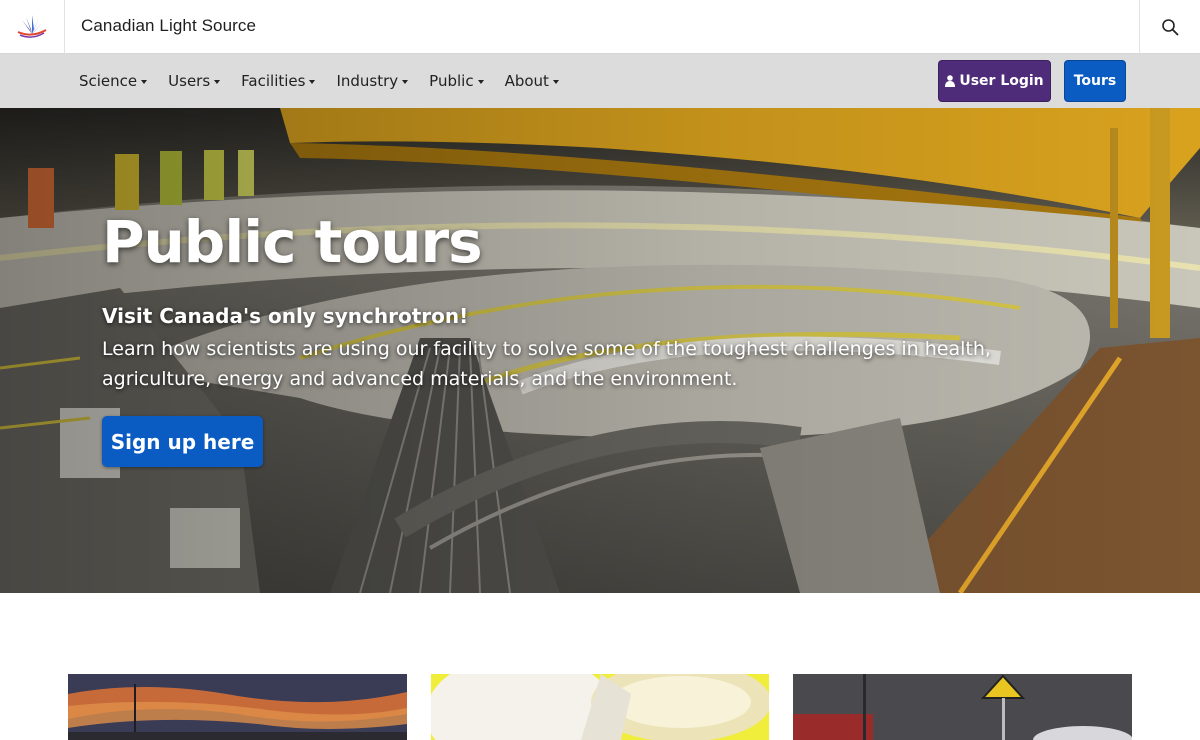  I want to click on nav-item-about: About, so click(532, 81).